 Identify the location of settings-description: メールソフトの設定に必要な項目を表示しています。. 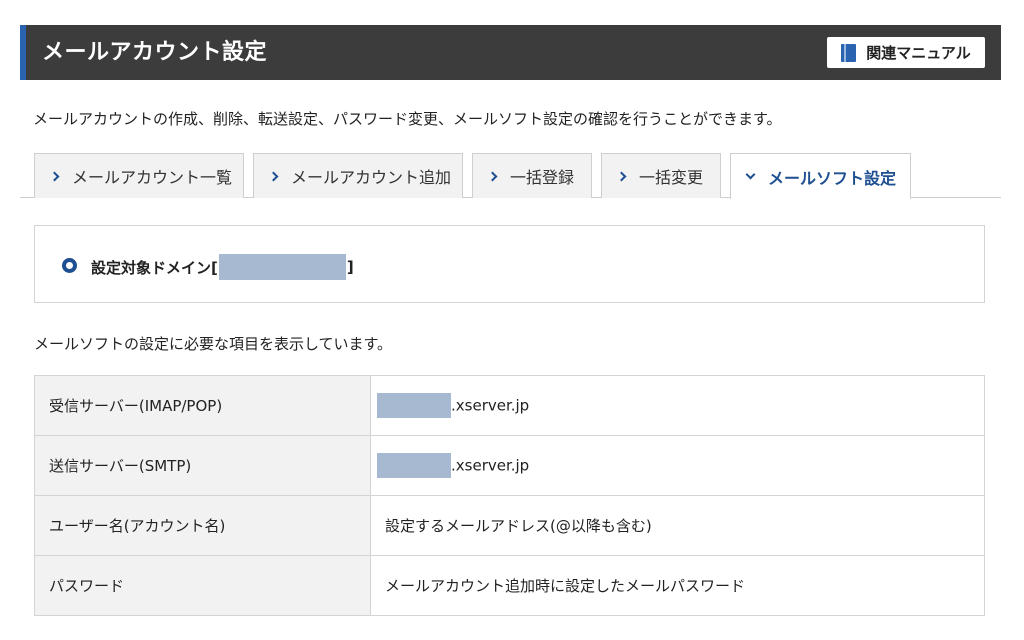
(213, 344).